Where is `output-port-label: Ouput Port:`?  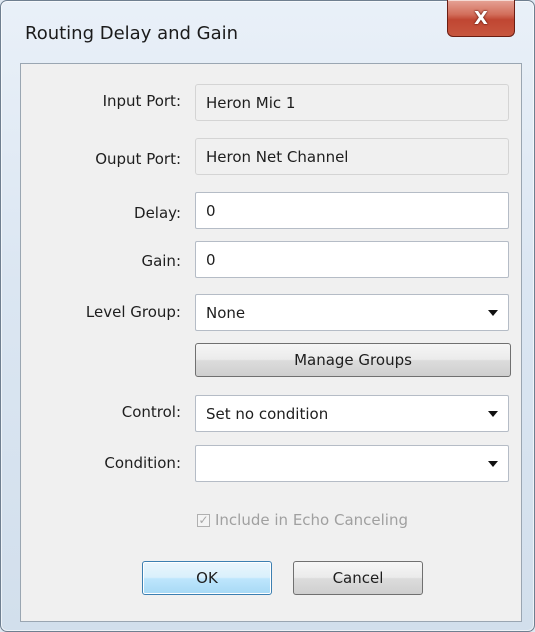 output-port-label: Ouput Port: is located at coordinates (138, 159).